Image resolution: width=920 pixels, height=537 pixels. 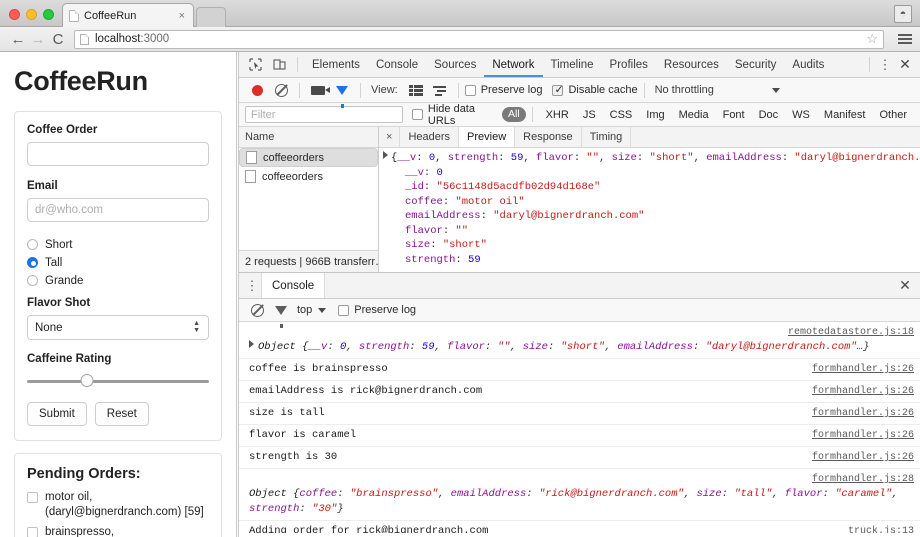 What do you see at coordinates (903, 14) in the screenshot?
I see `profile-icon: ◓` at bounding box center [903, 14].